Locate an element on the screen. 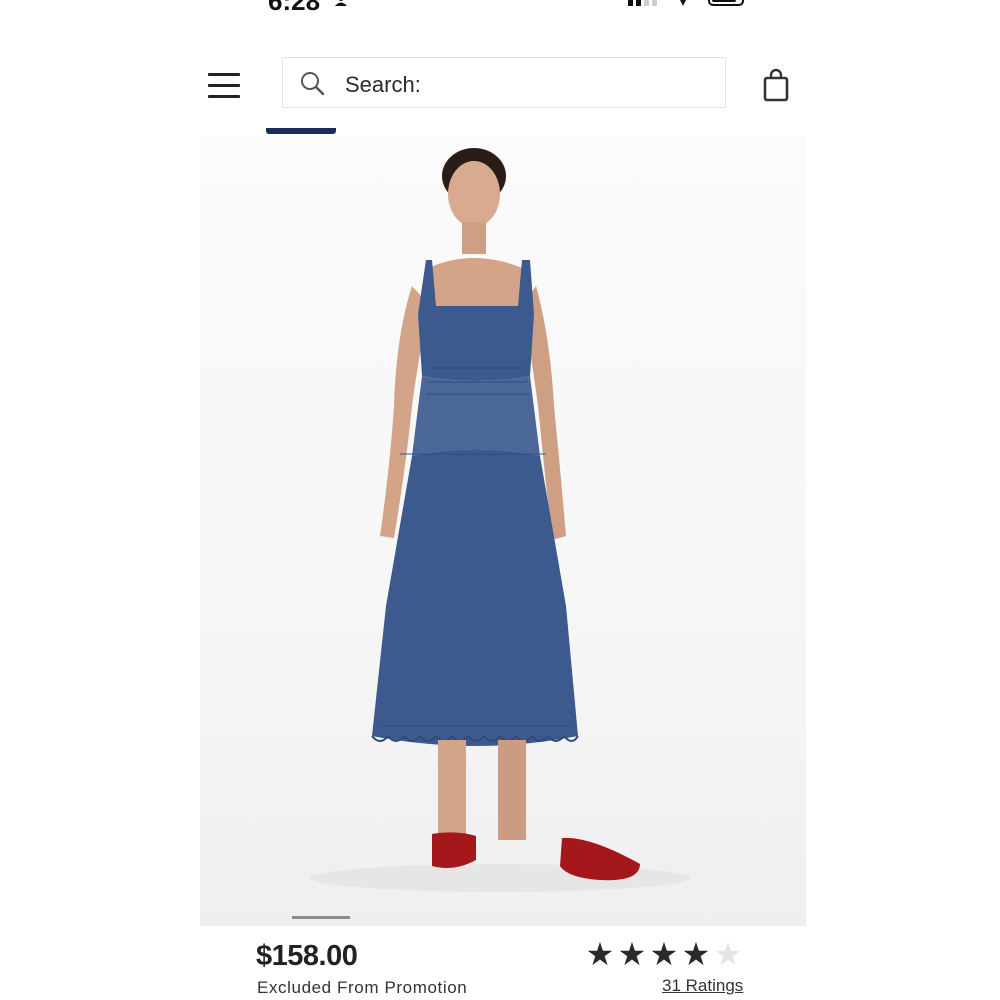  star-empty-icon: ★ is located at coordinates (728, 954).